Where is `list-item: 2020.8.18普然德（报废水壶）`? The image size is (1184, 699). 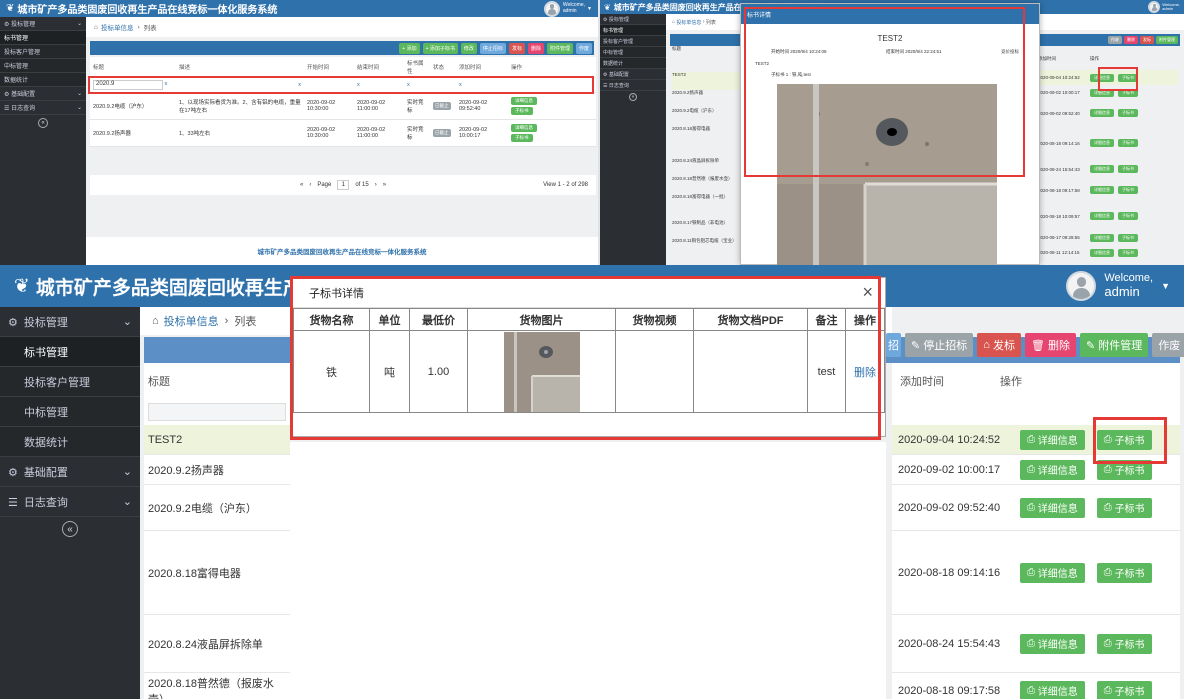 list-item: 2020.8.18普然德（报废水壶） is located at coordinates (707, 185).